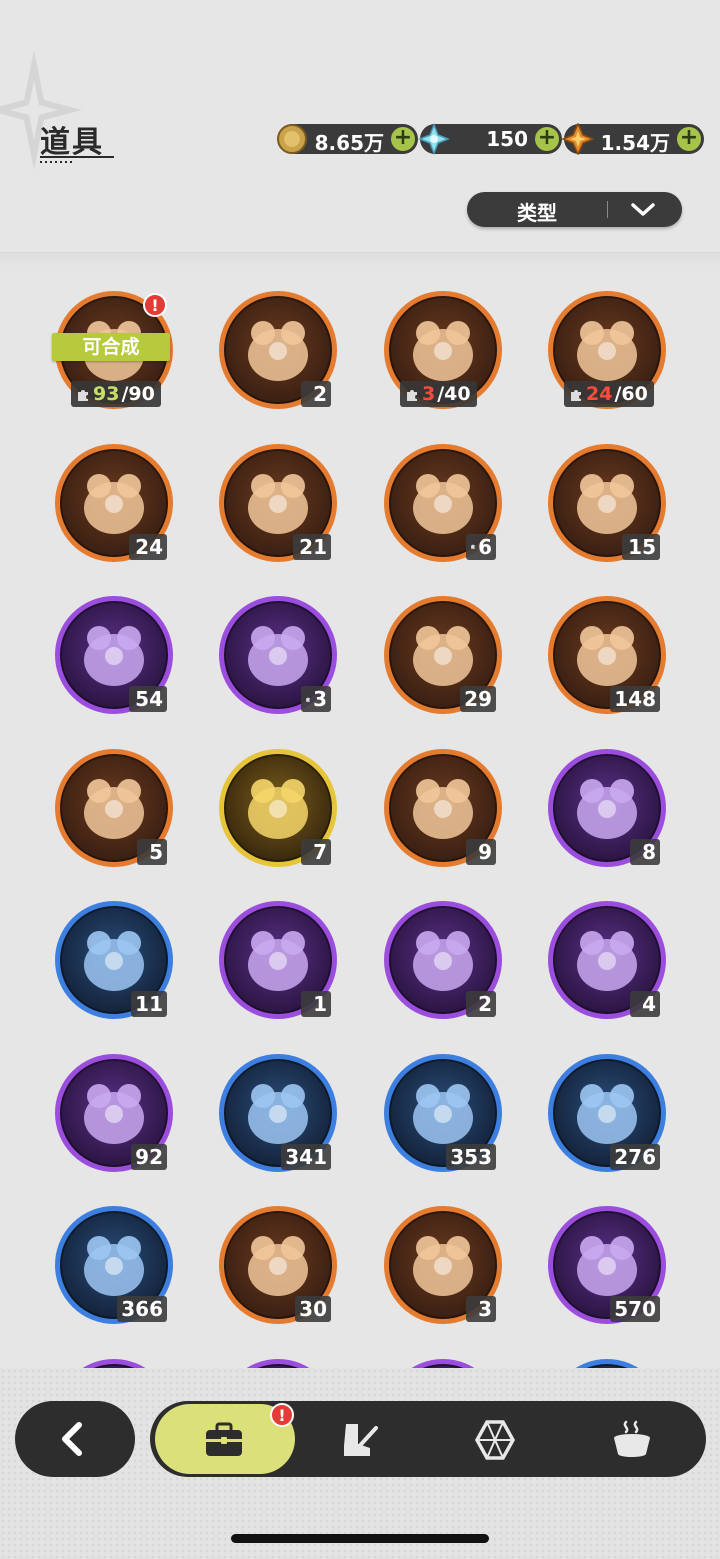 This screenshot has height=1559, width=720. I want to click on shovel-icon, so click(278, 1113).